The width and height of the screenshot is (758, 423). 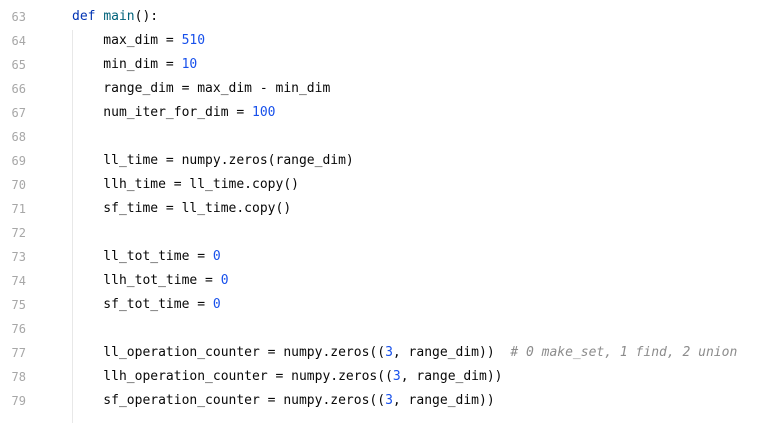 I want to click on text-token: llh_tot_time =, so click(x=146, y=280).